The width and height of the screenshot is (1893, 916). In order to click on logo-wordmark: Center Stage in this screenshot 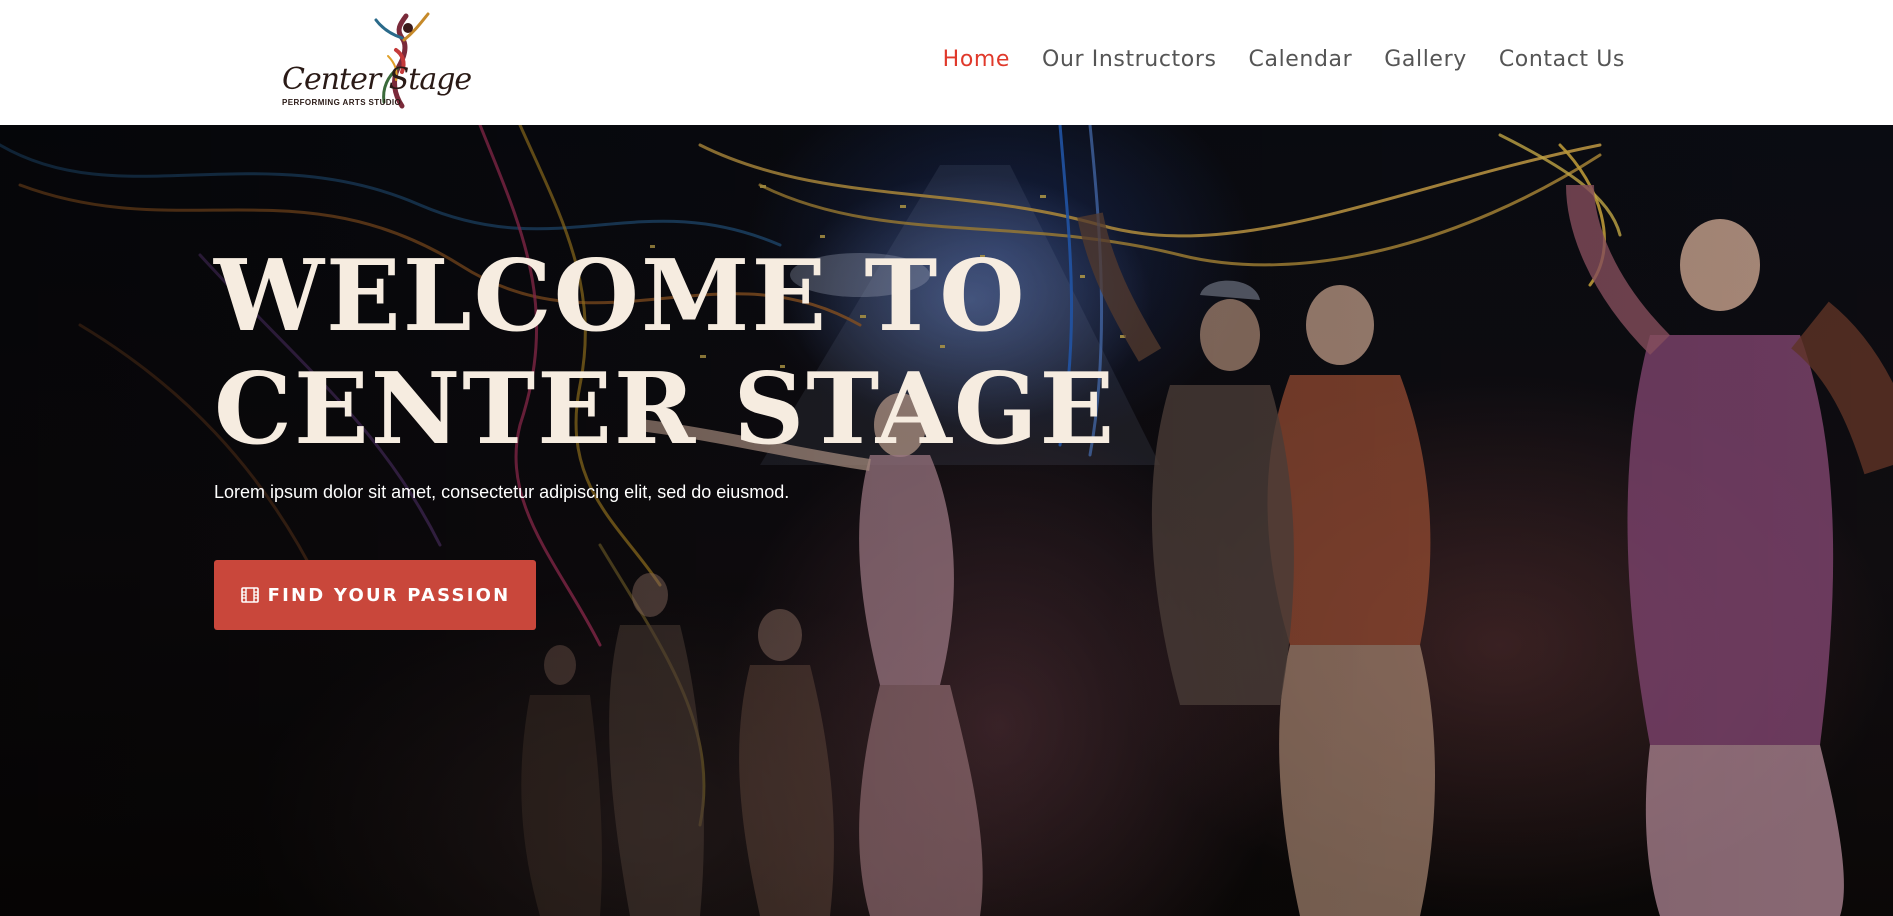, I will do `click(377, 79)`.